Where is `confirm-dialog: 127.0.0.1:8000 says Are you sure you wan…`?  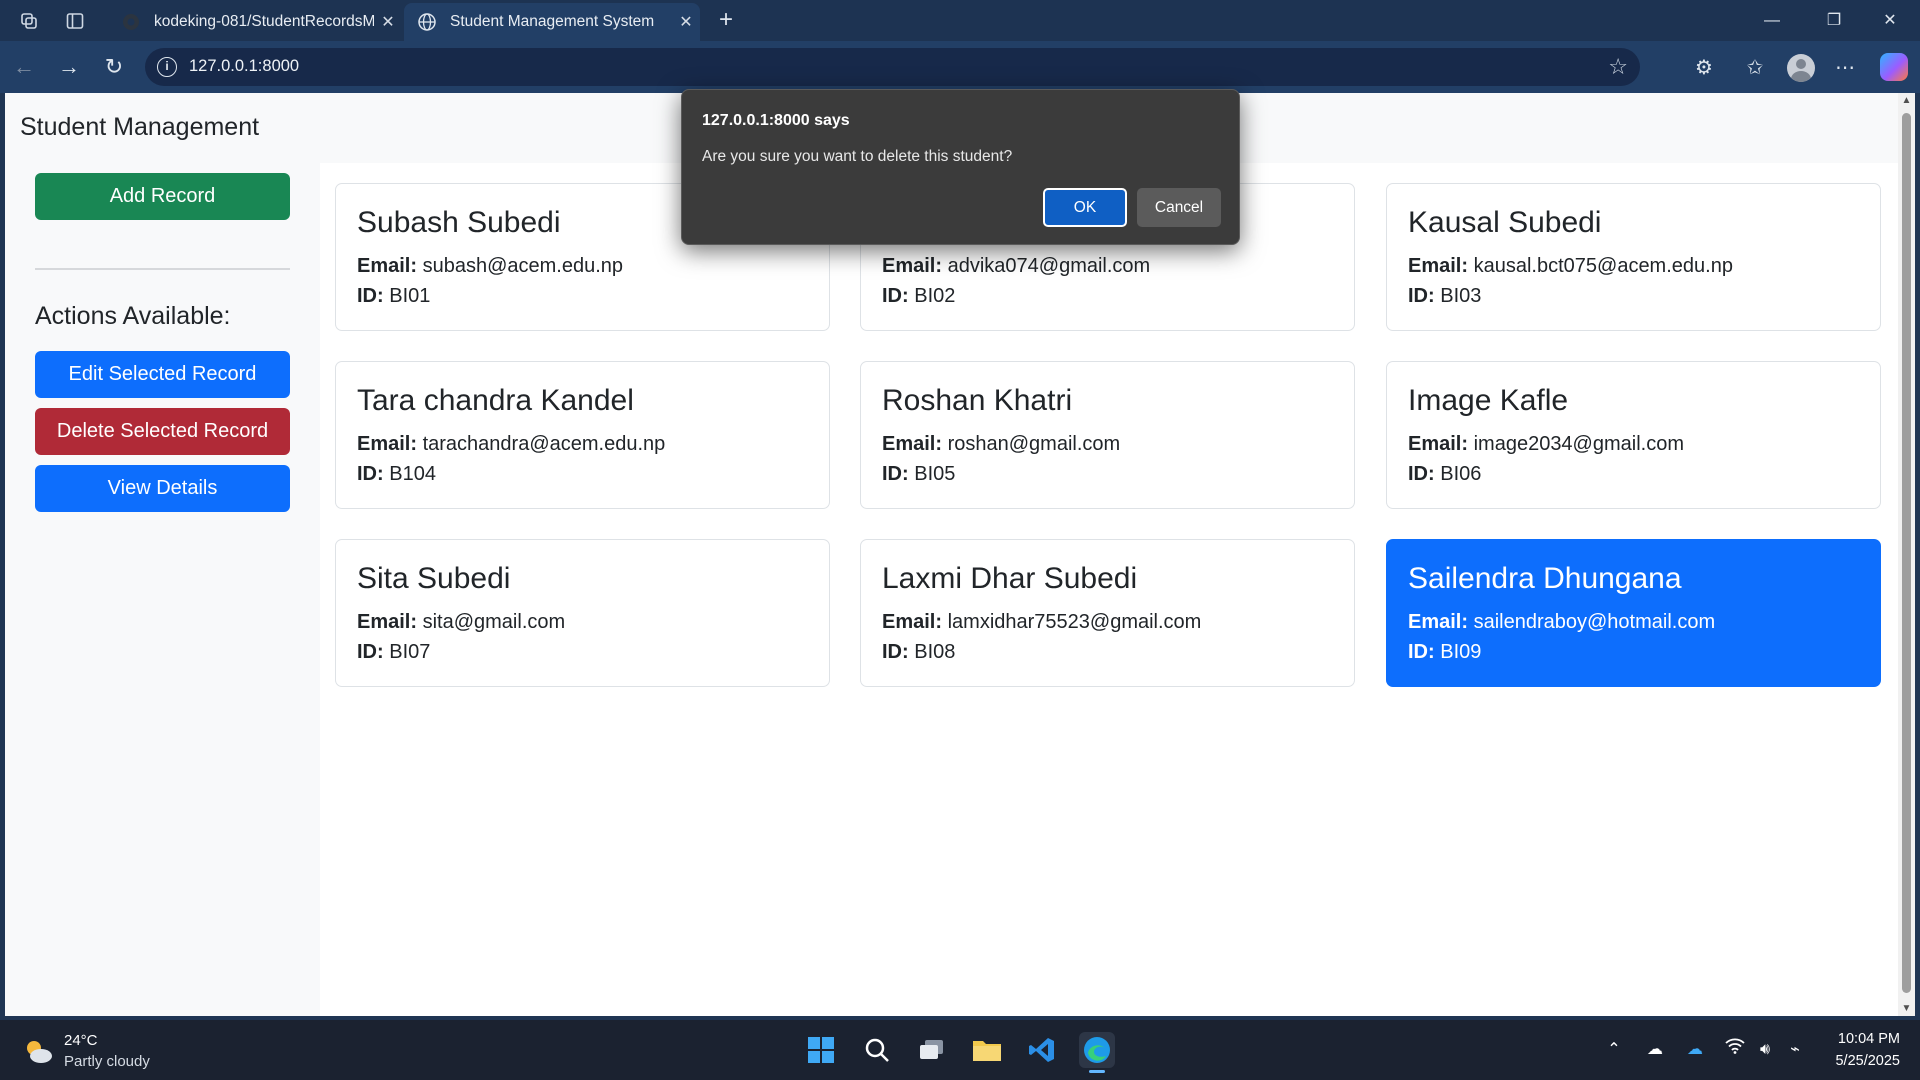 confirm-dialog: 127.0.0.1:8000 says Are you sure you wan… is located at coordinates (960, 167).